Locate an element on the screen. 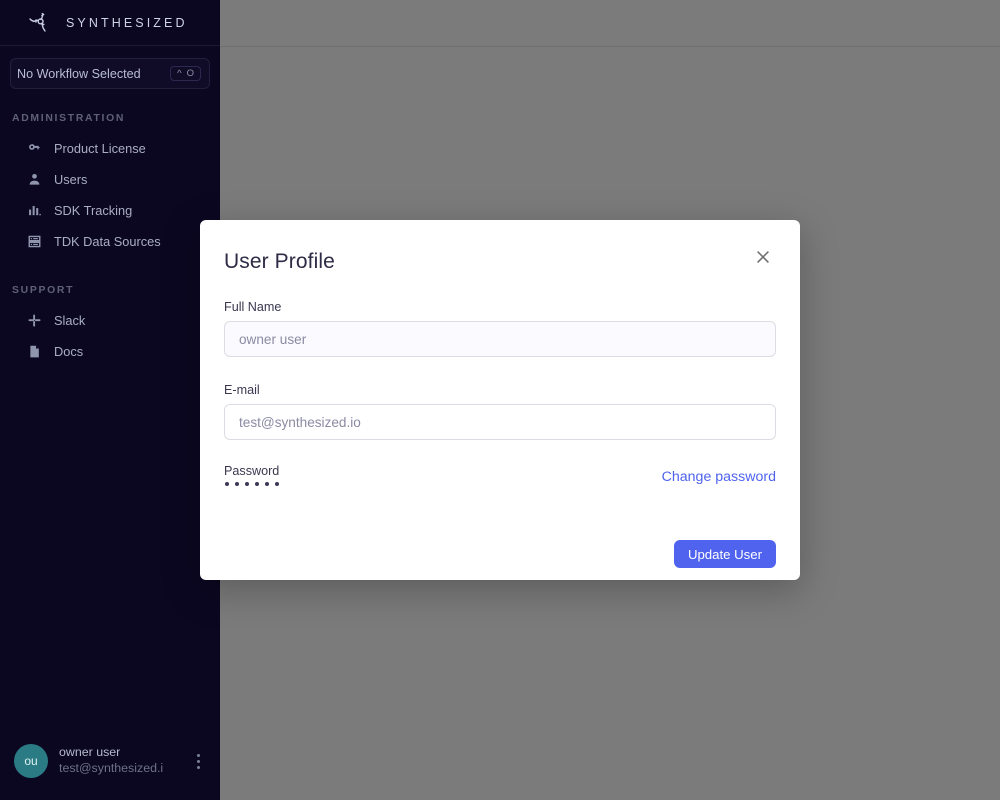 Image resolution: width=1000 pixels, height=800 pixels. sidebar-item-slack: Slack is located at coordinates (110, 320).